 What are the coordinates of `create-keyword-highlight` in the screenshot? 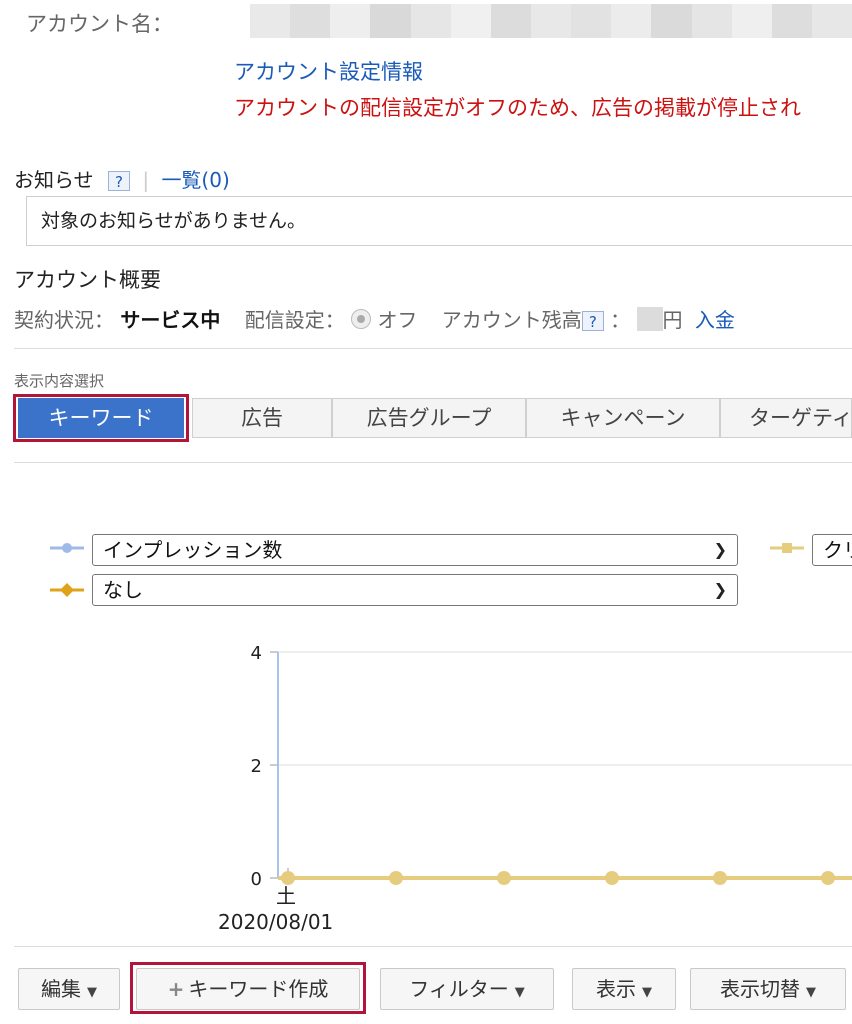 It's located at (248, 988).